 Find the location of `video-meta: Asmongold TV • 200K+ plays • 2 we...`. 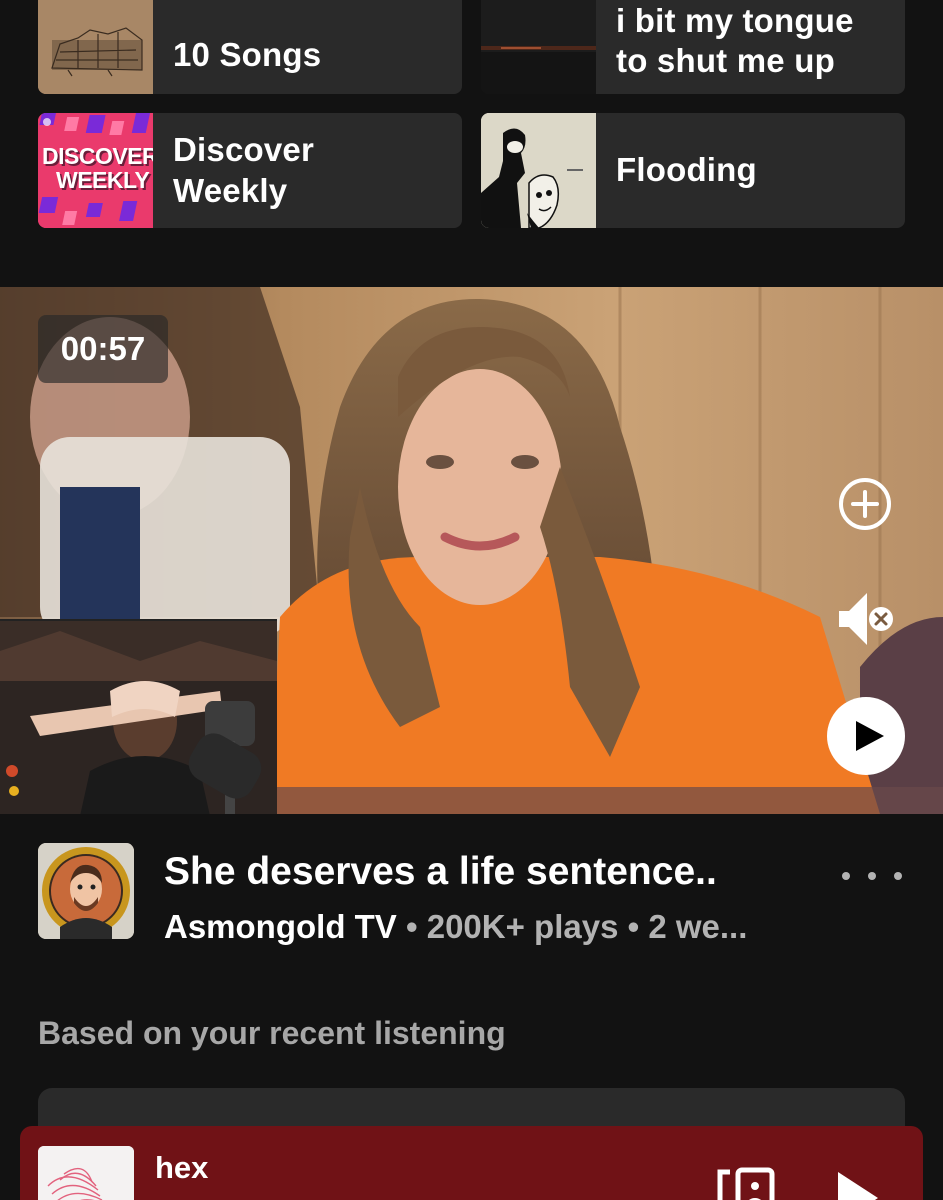

video-meta: Asmongold TV • 200K+ plays • 2 we... is located at coordinates (455, 927).